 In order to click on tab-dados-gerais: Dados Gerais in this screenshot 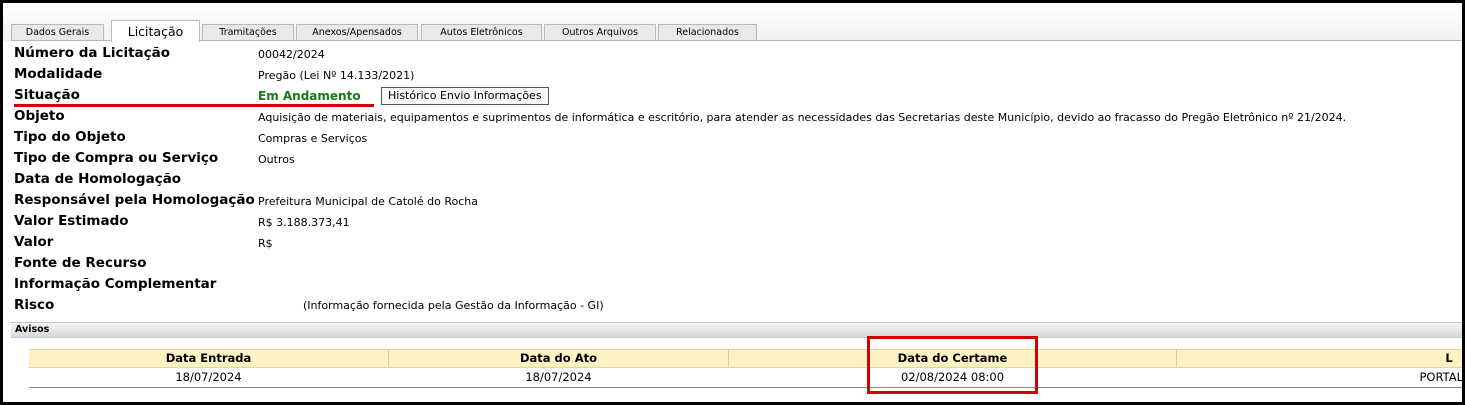, I will do `click(57, 32)`.